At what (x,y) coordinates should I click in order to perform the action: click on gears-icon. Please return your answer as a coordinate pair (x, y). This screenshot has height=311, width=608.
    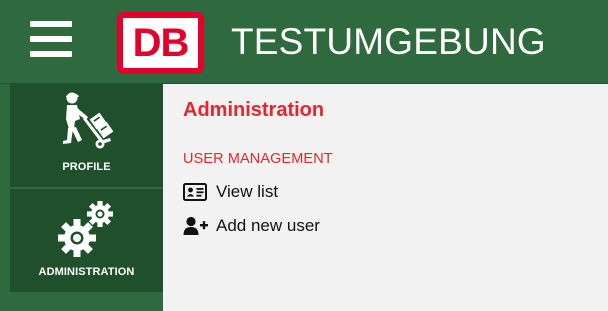
    Looking at the image, I should click on (85, 229).